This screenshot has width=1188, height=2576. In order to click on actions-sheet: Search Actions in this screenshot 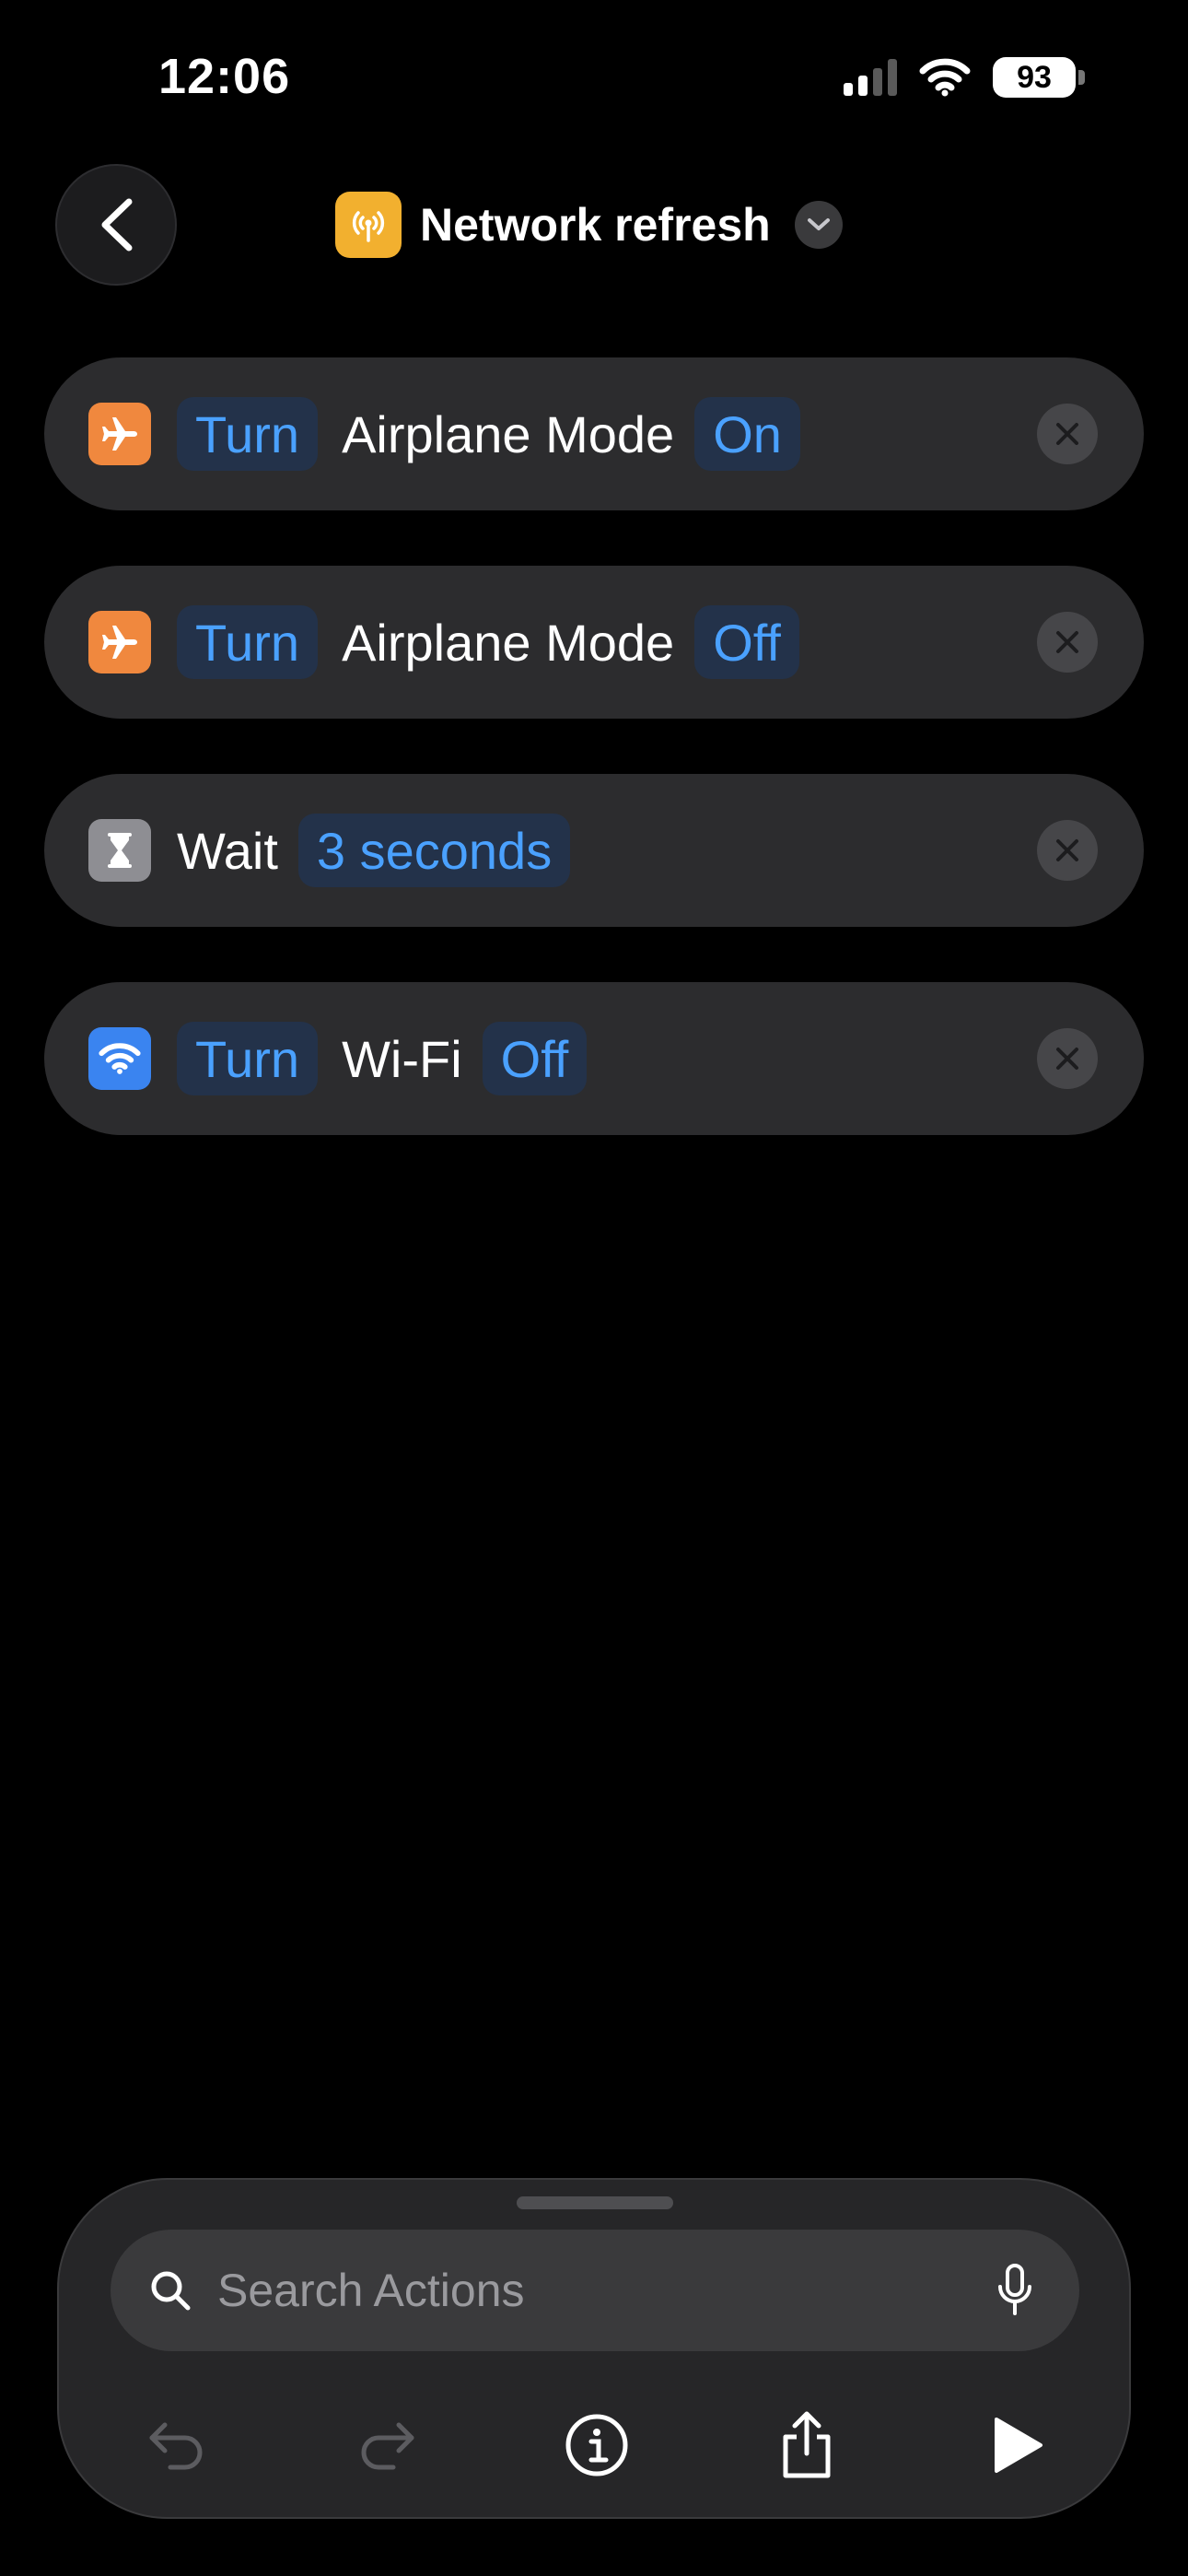, I will do `click(594, 2348)`.